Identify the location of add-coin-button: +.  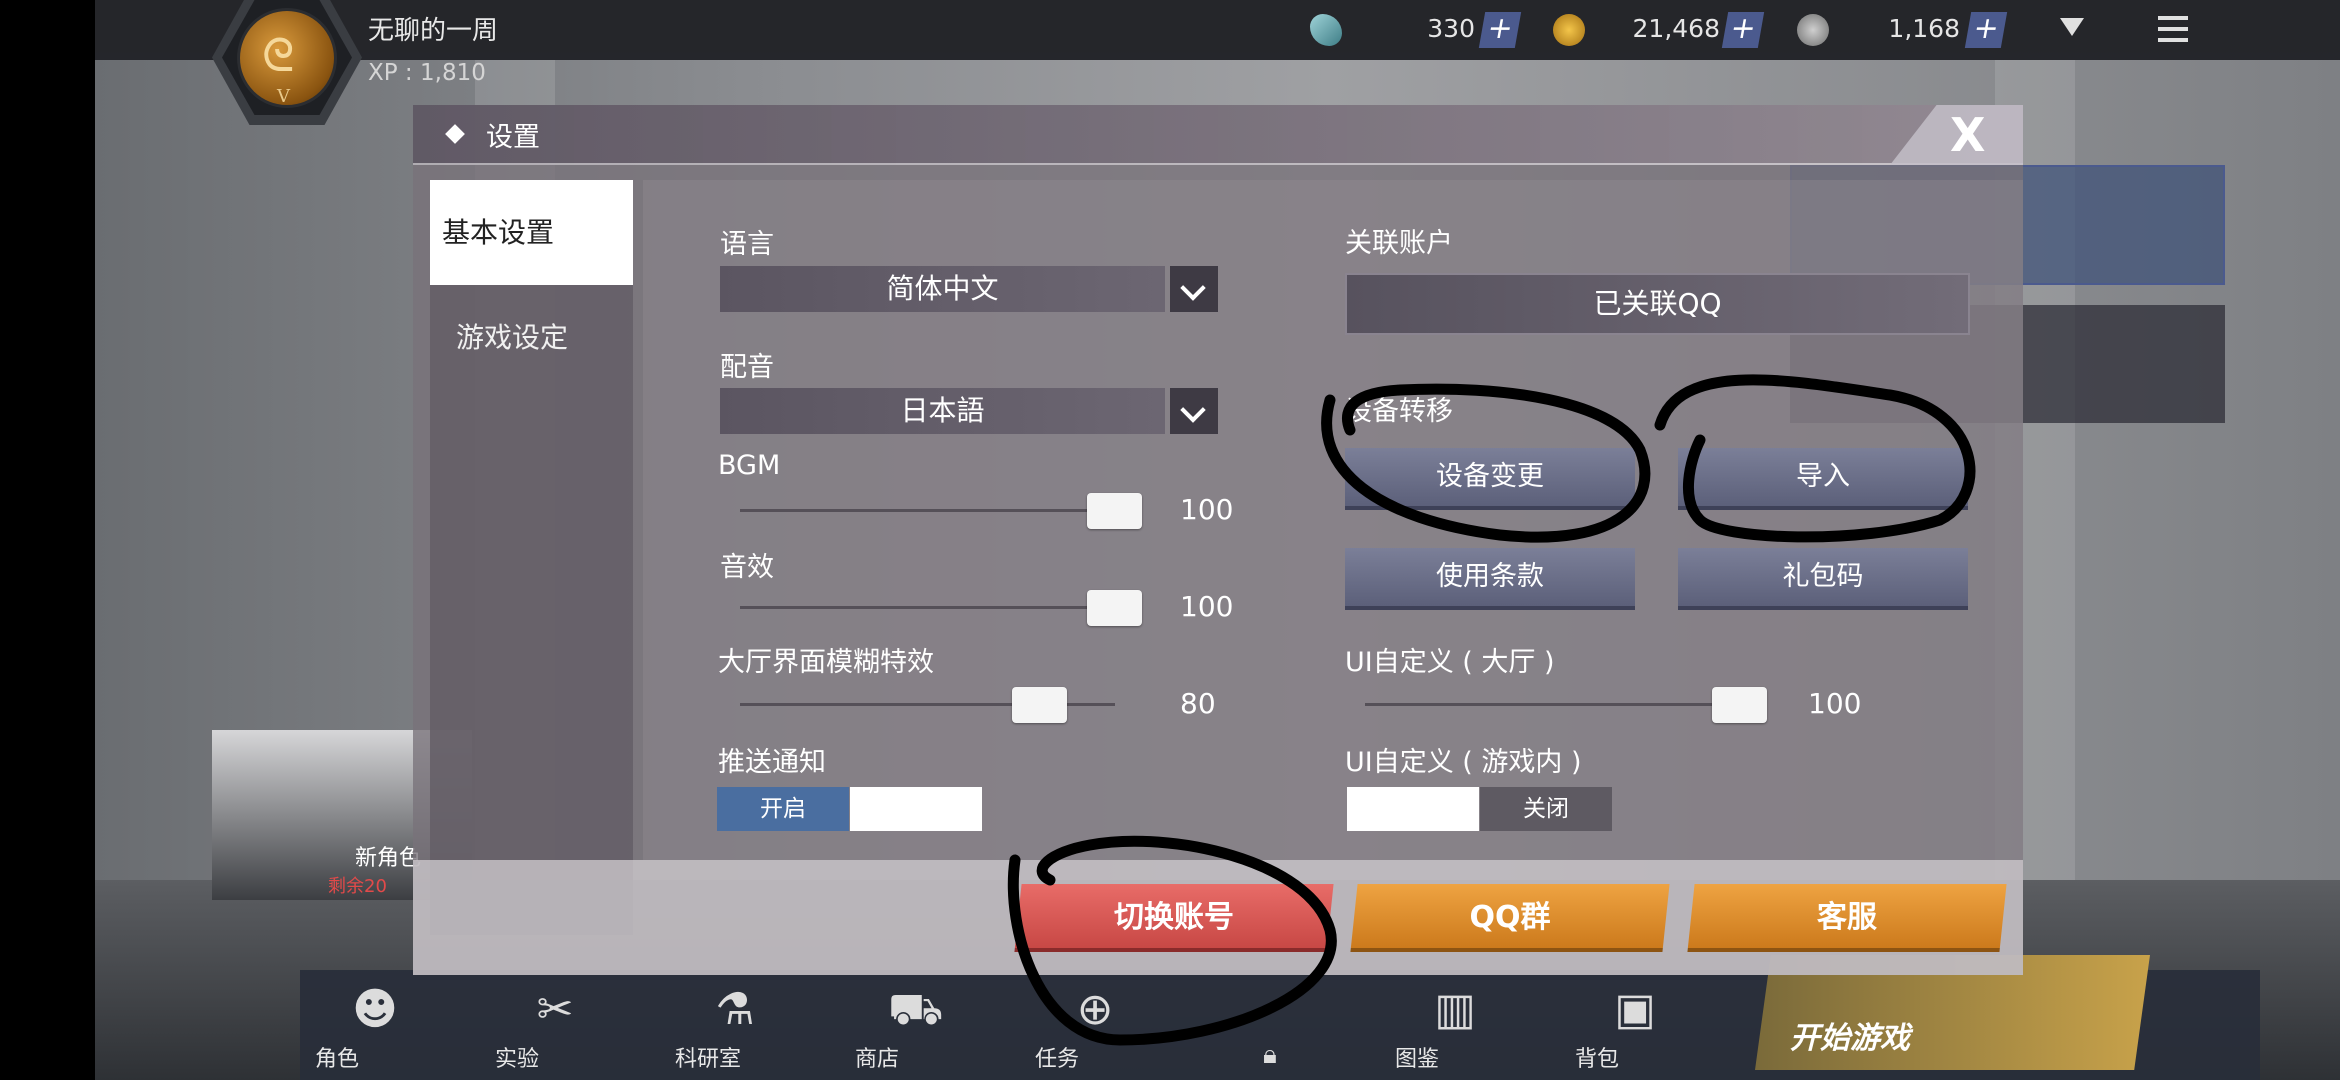
(1743, 29).